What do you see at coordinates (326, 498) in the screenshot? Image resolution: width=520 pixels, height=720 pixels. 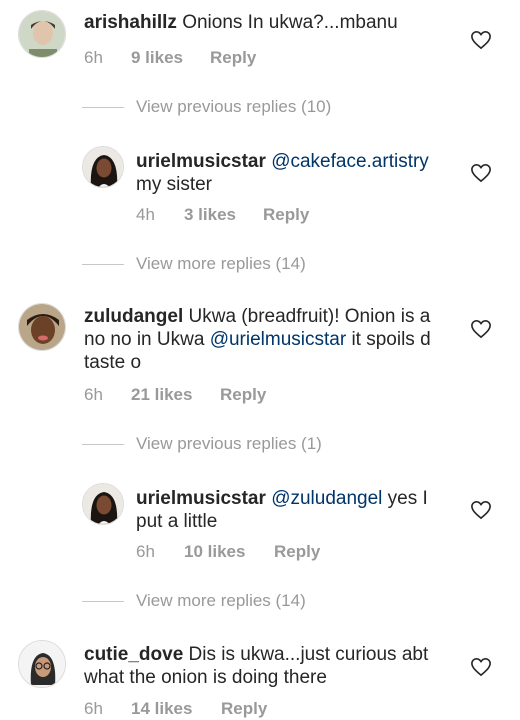 I see `mention-link: @zuludangel` at bounding box center [326, 498].